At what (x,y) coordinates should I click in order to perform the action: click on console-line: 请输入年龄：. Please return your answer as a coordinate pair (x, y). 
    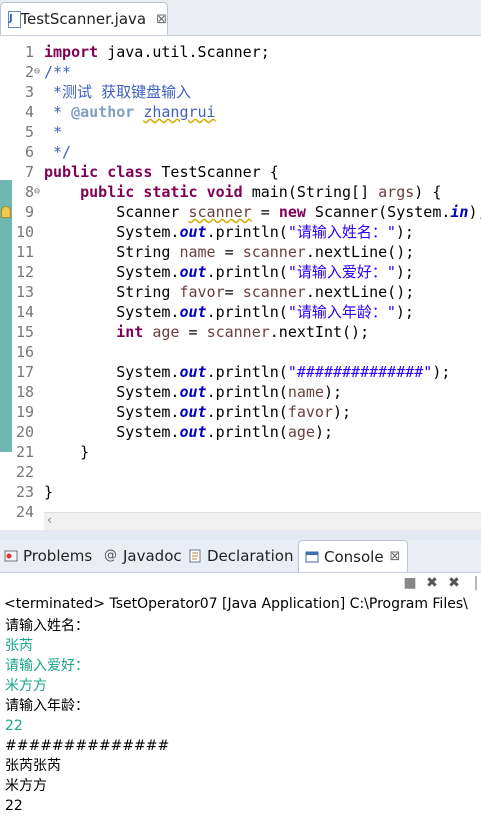
    Looking at the image, I should click on (47, 706).